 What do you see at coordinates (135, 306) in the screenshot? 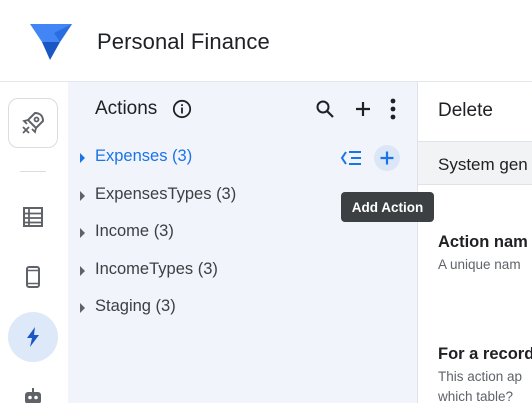
I see `tree-item-label: Staging (3)` at bounding box center [135, 306].